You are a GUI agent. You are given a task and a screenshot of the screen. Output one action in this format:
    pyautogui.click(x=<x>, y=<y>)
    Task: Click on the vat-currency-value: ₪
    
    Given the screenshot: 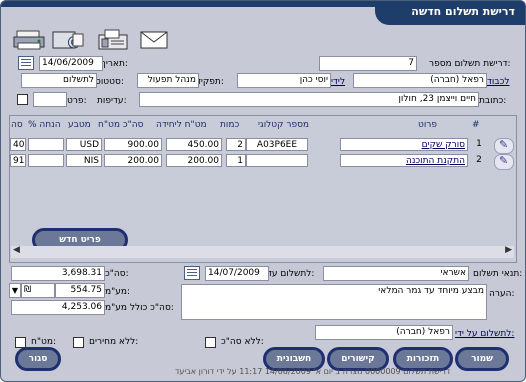 What is the action you would take?
    pyautogui.click(x=28, y=290)
    